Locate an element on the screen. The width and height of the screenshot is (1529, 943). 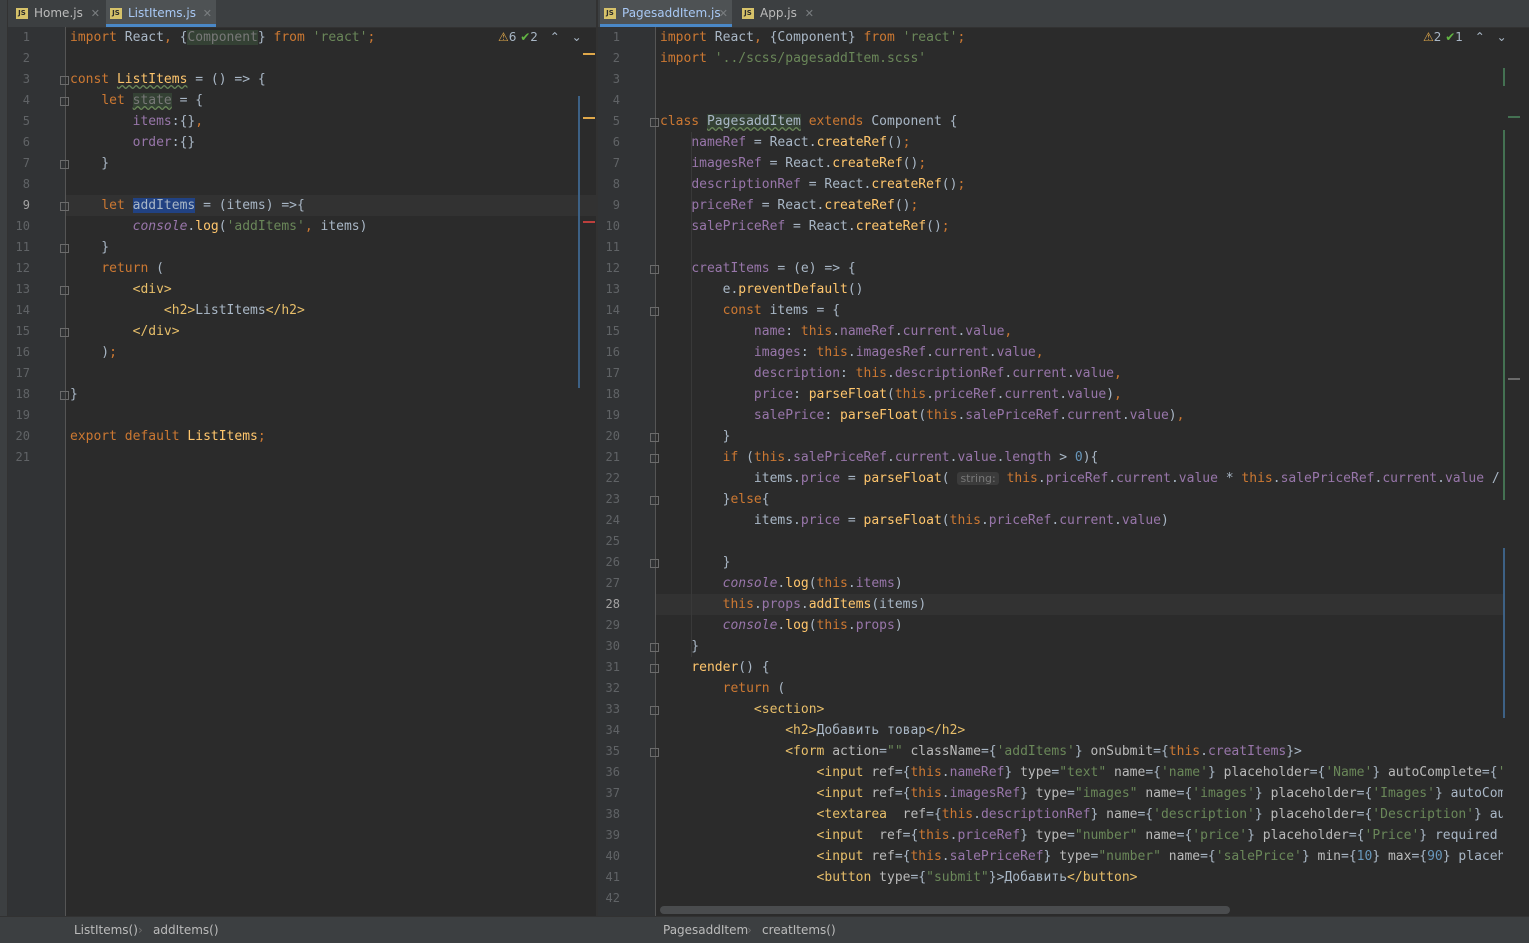
code-line: priceRef = React.createRef(); is located at coordinates (1081, 205).